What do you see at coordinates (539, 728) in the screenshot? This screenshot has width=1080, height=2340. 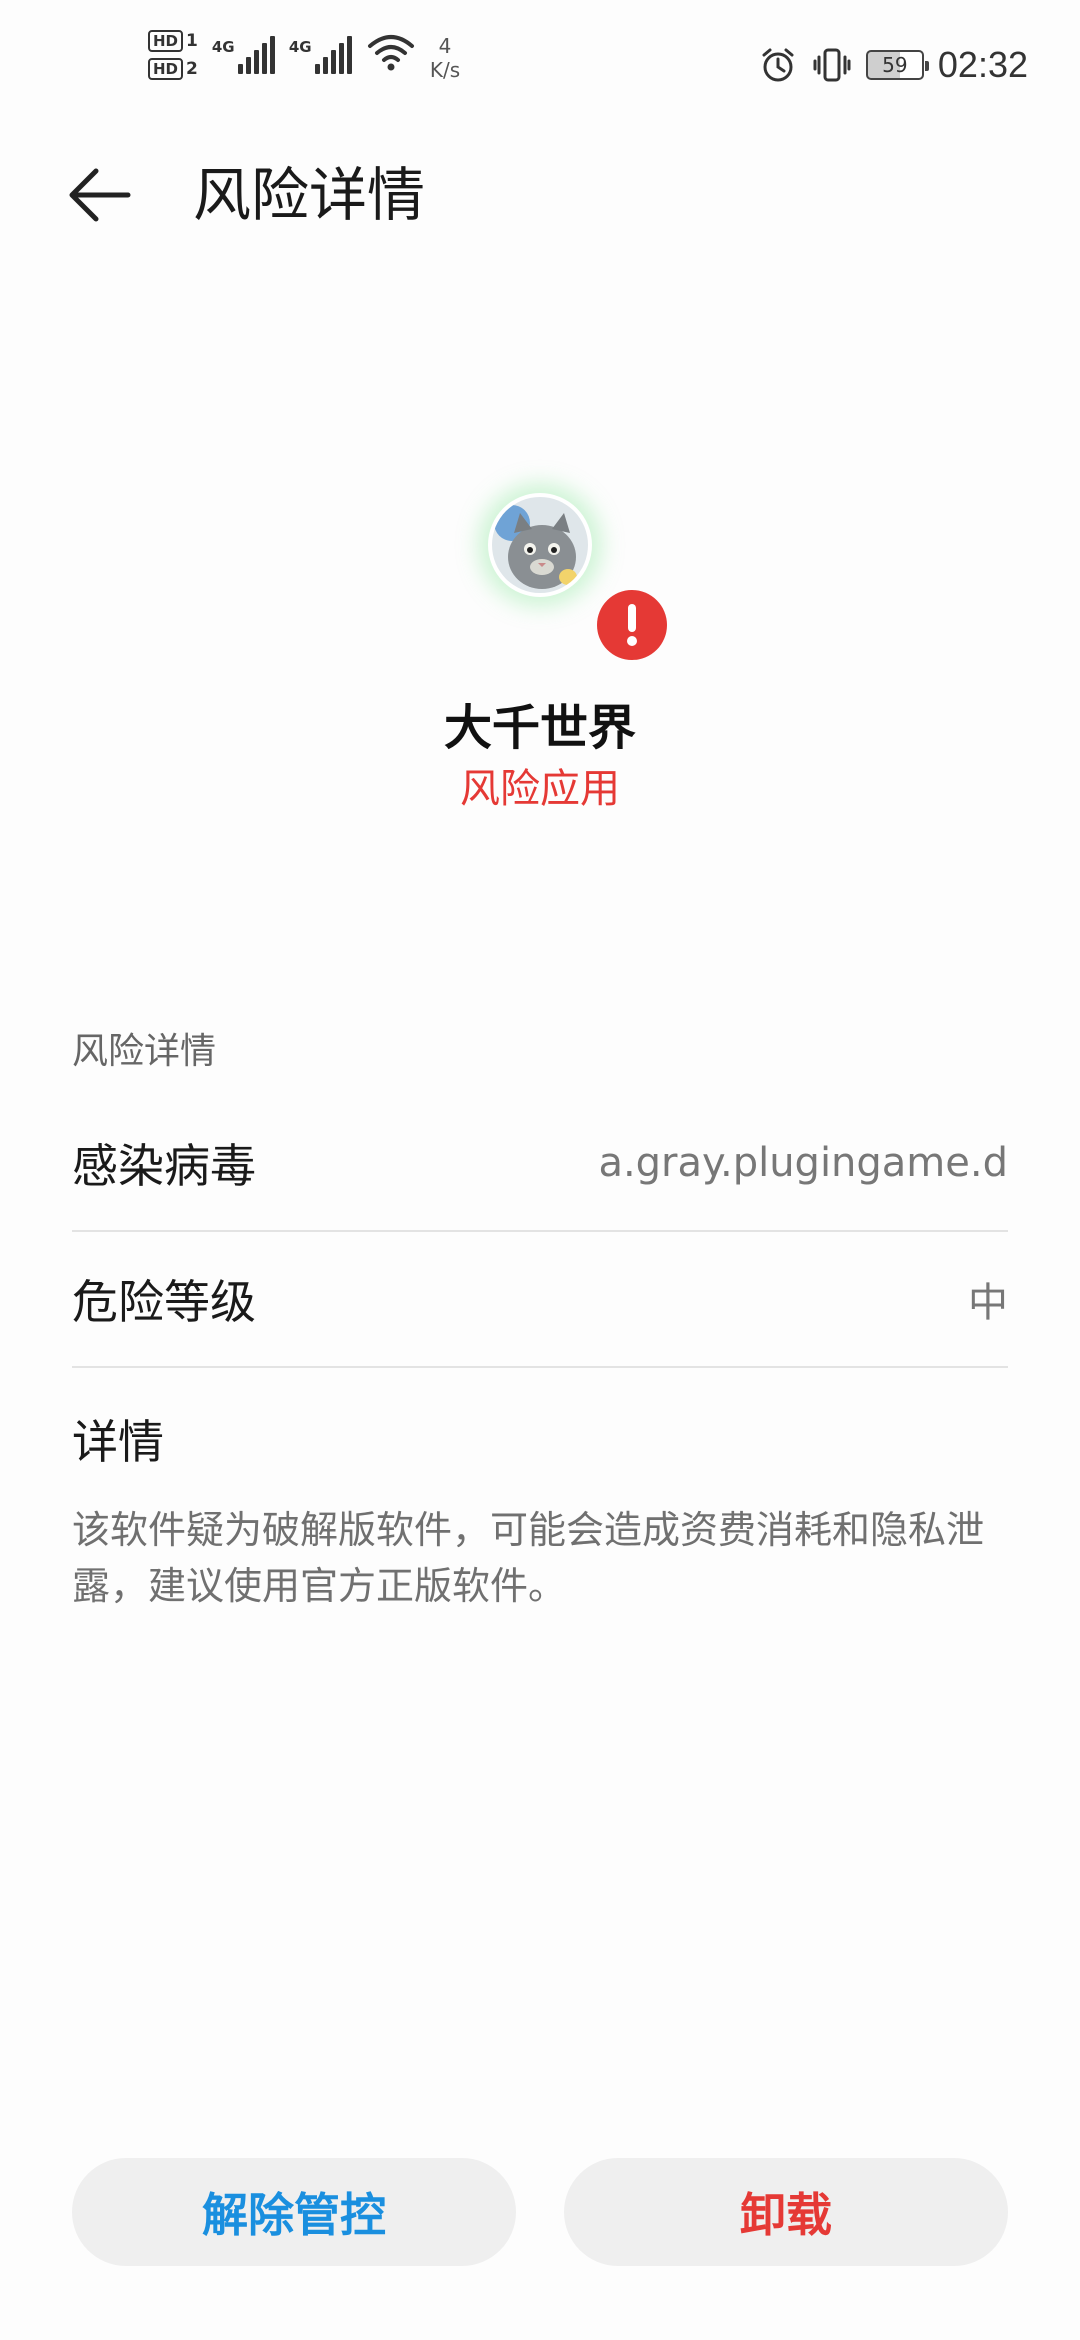 I see `app-name: 大千世界` at bounding box center [539, 728].